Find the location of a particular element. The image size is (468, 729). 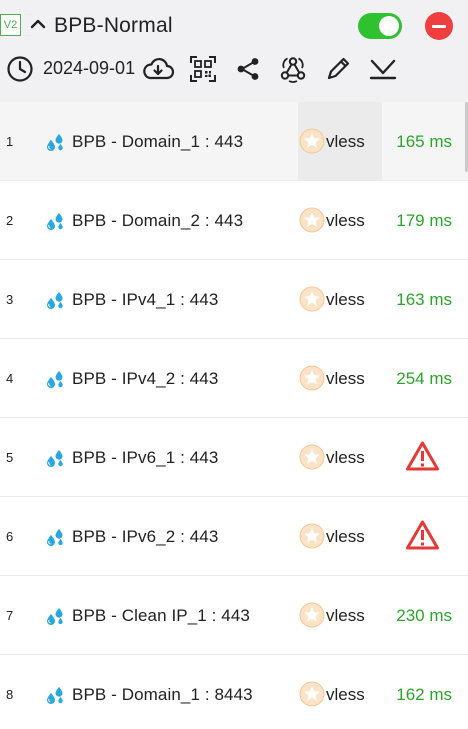

server-name: BPB - Domain_1 : 8443 is located at coordinates (162, 694).